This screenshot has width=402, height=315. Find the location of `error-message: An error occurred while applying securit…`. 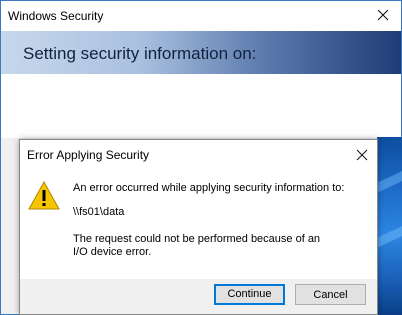

error-message: An error occurred while applying securit… is located at coordinates (209, 188).